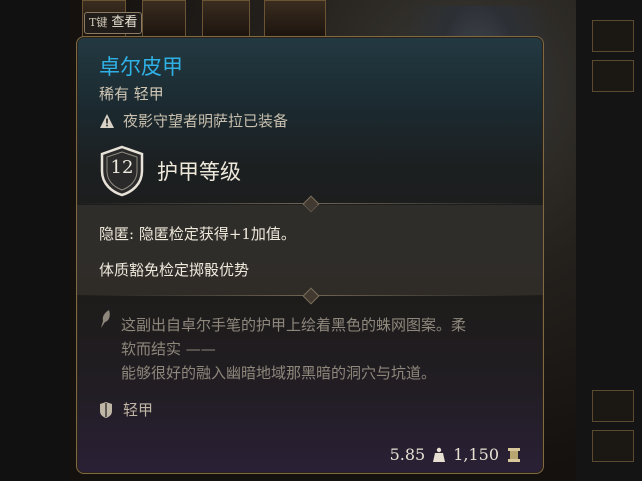 Image resolution: width=642 pixels, height=481 pixels. I want to click on description-line: 软而结实 ——, so click(168, 349).